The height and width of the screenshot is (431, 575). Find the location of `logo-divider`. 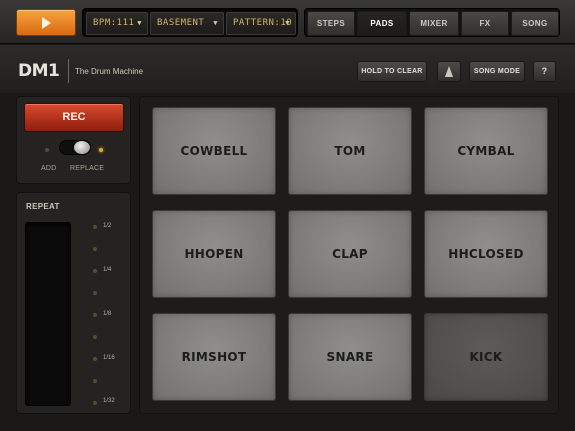

logo-divider is located at coordinates (68, 71).